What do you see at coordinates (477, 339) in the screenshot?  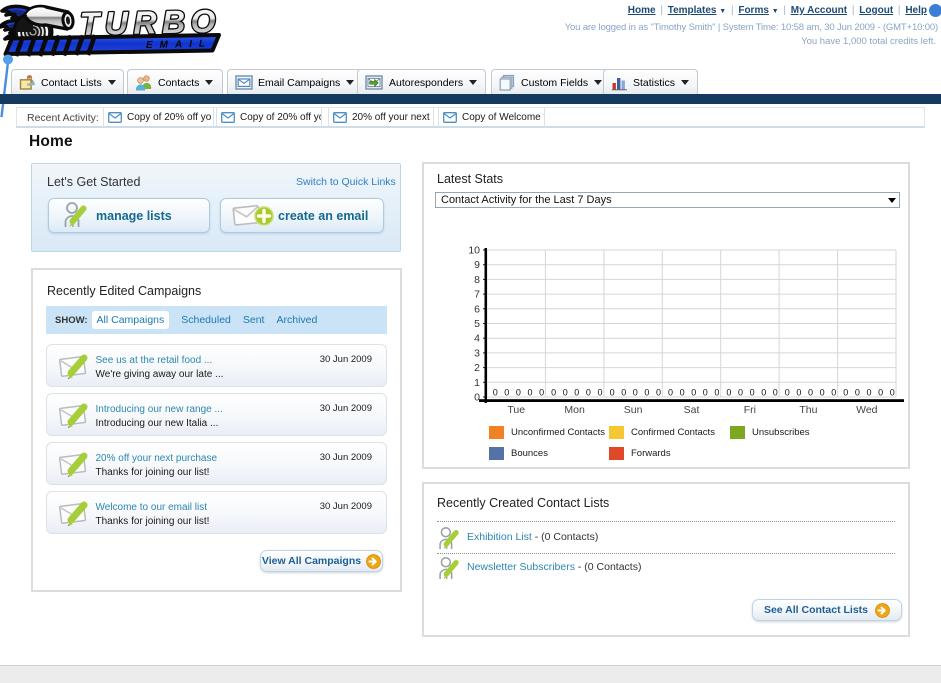 I see `svg-text: 4` at bounding box center [477, 339].